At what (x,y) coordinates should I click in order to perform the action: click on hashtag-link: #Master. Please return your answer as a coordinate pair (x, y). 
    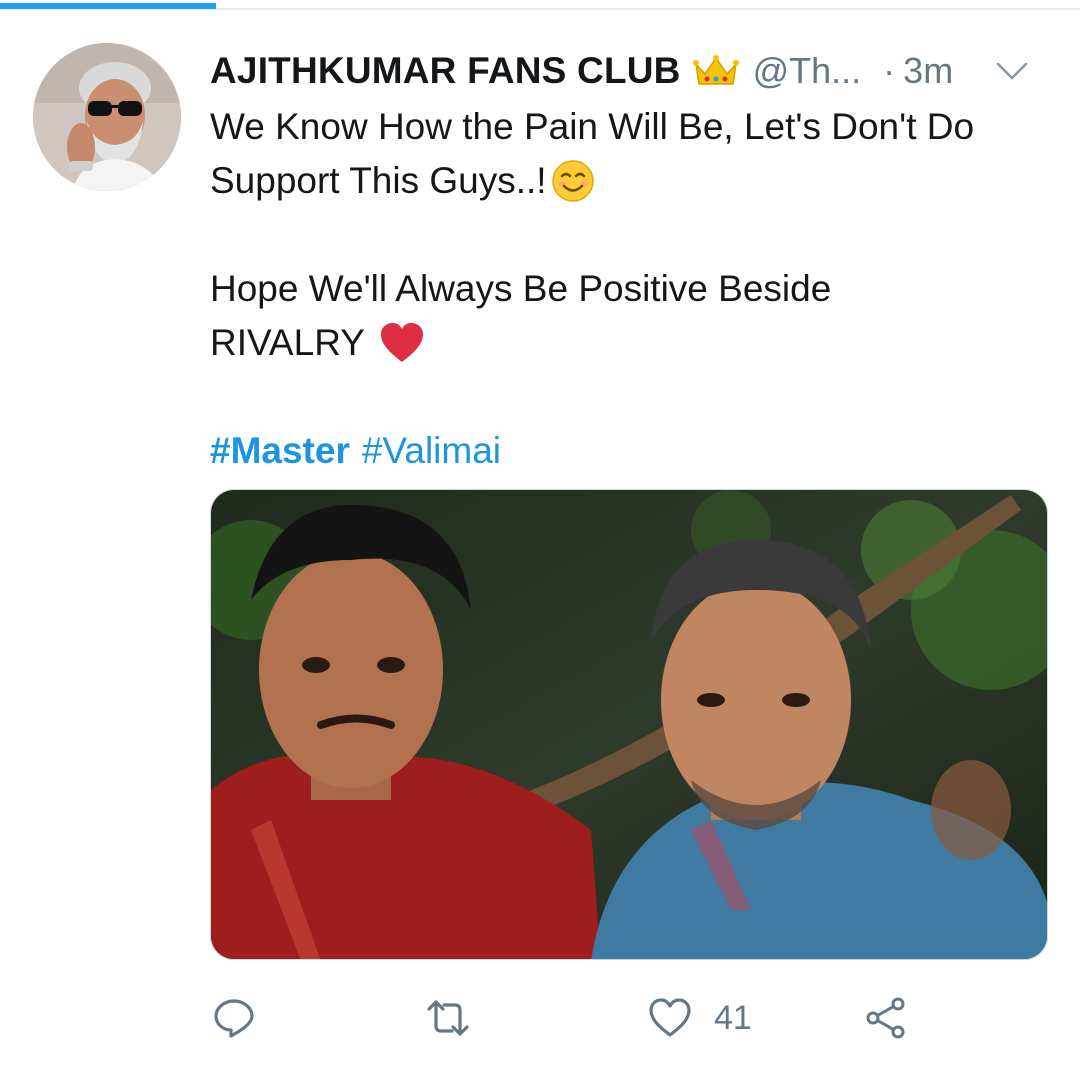
    Looking at the image, I should click on (280, 451).